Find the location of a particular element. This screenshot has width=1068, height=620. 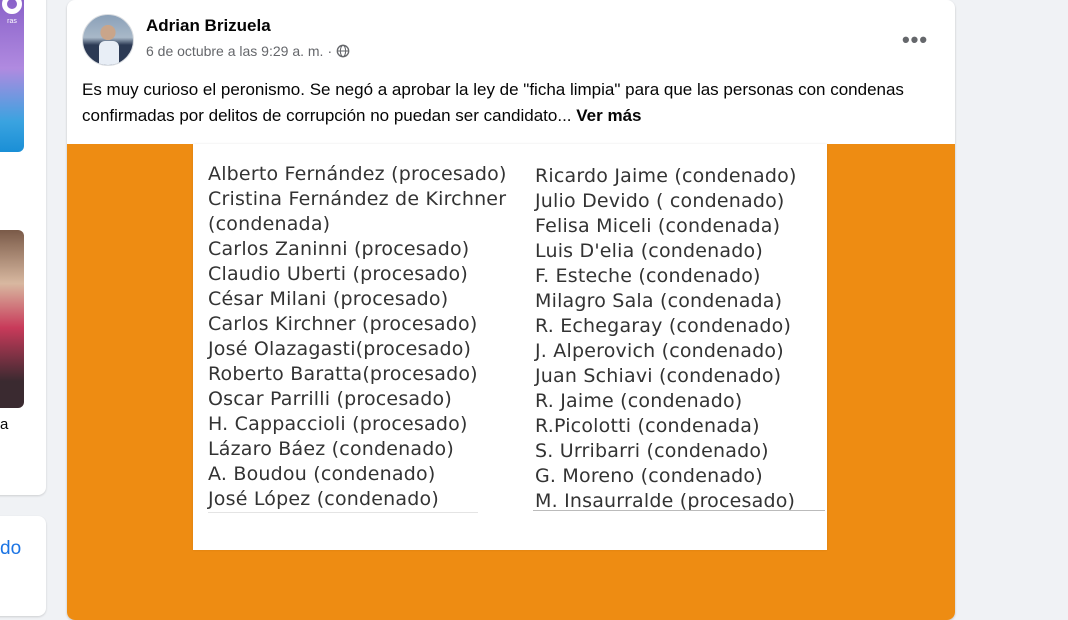

left-name-fragment: a is located at coordinates (4, 424).